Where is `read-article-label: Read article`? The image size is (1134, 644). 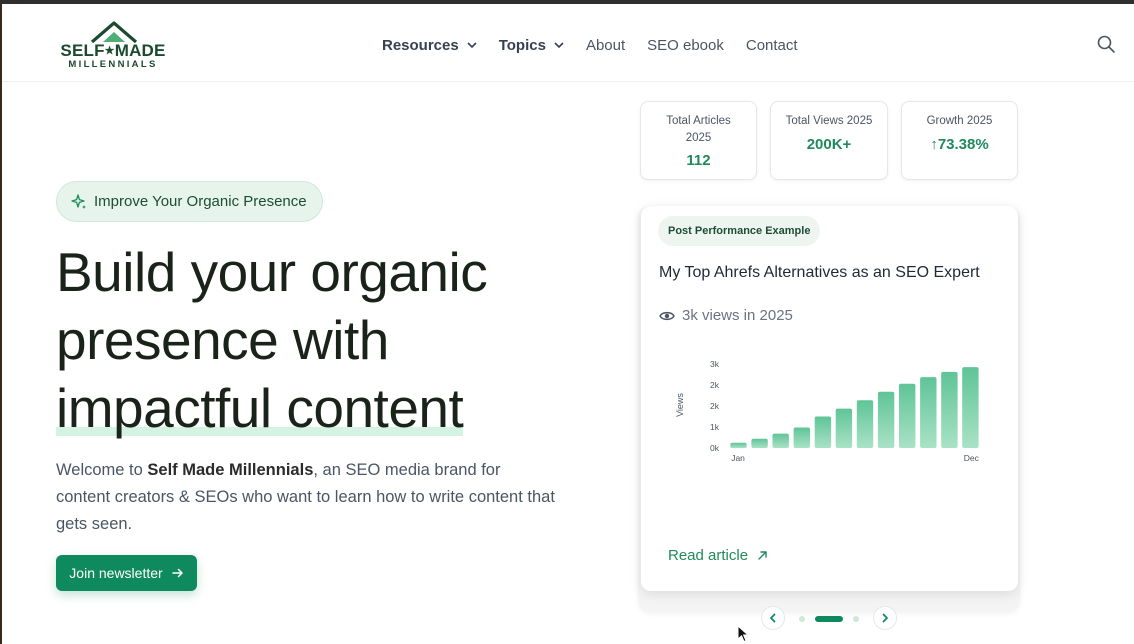
read-article-label: Read article is located at coordinates (708, 555).